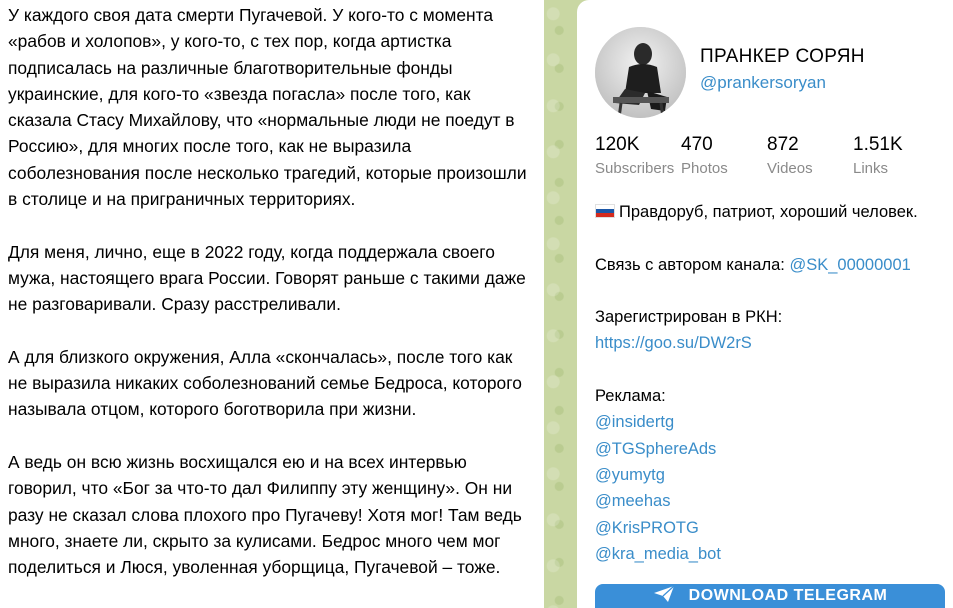  What do you see at coordinates (632, 501) in the screenshot?
I see `ads-link: @meehas` at bounding box center [632, 501].